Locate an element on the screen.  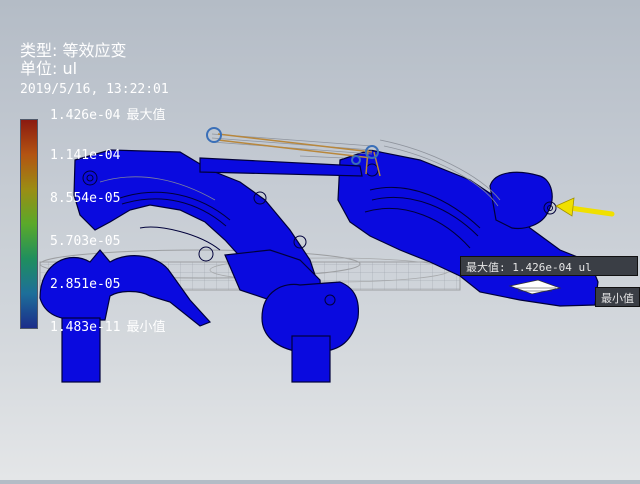
load-arrow-icon is located at coordinates (585, 207).